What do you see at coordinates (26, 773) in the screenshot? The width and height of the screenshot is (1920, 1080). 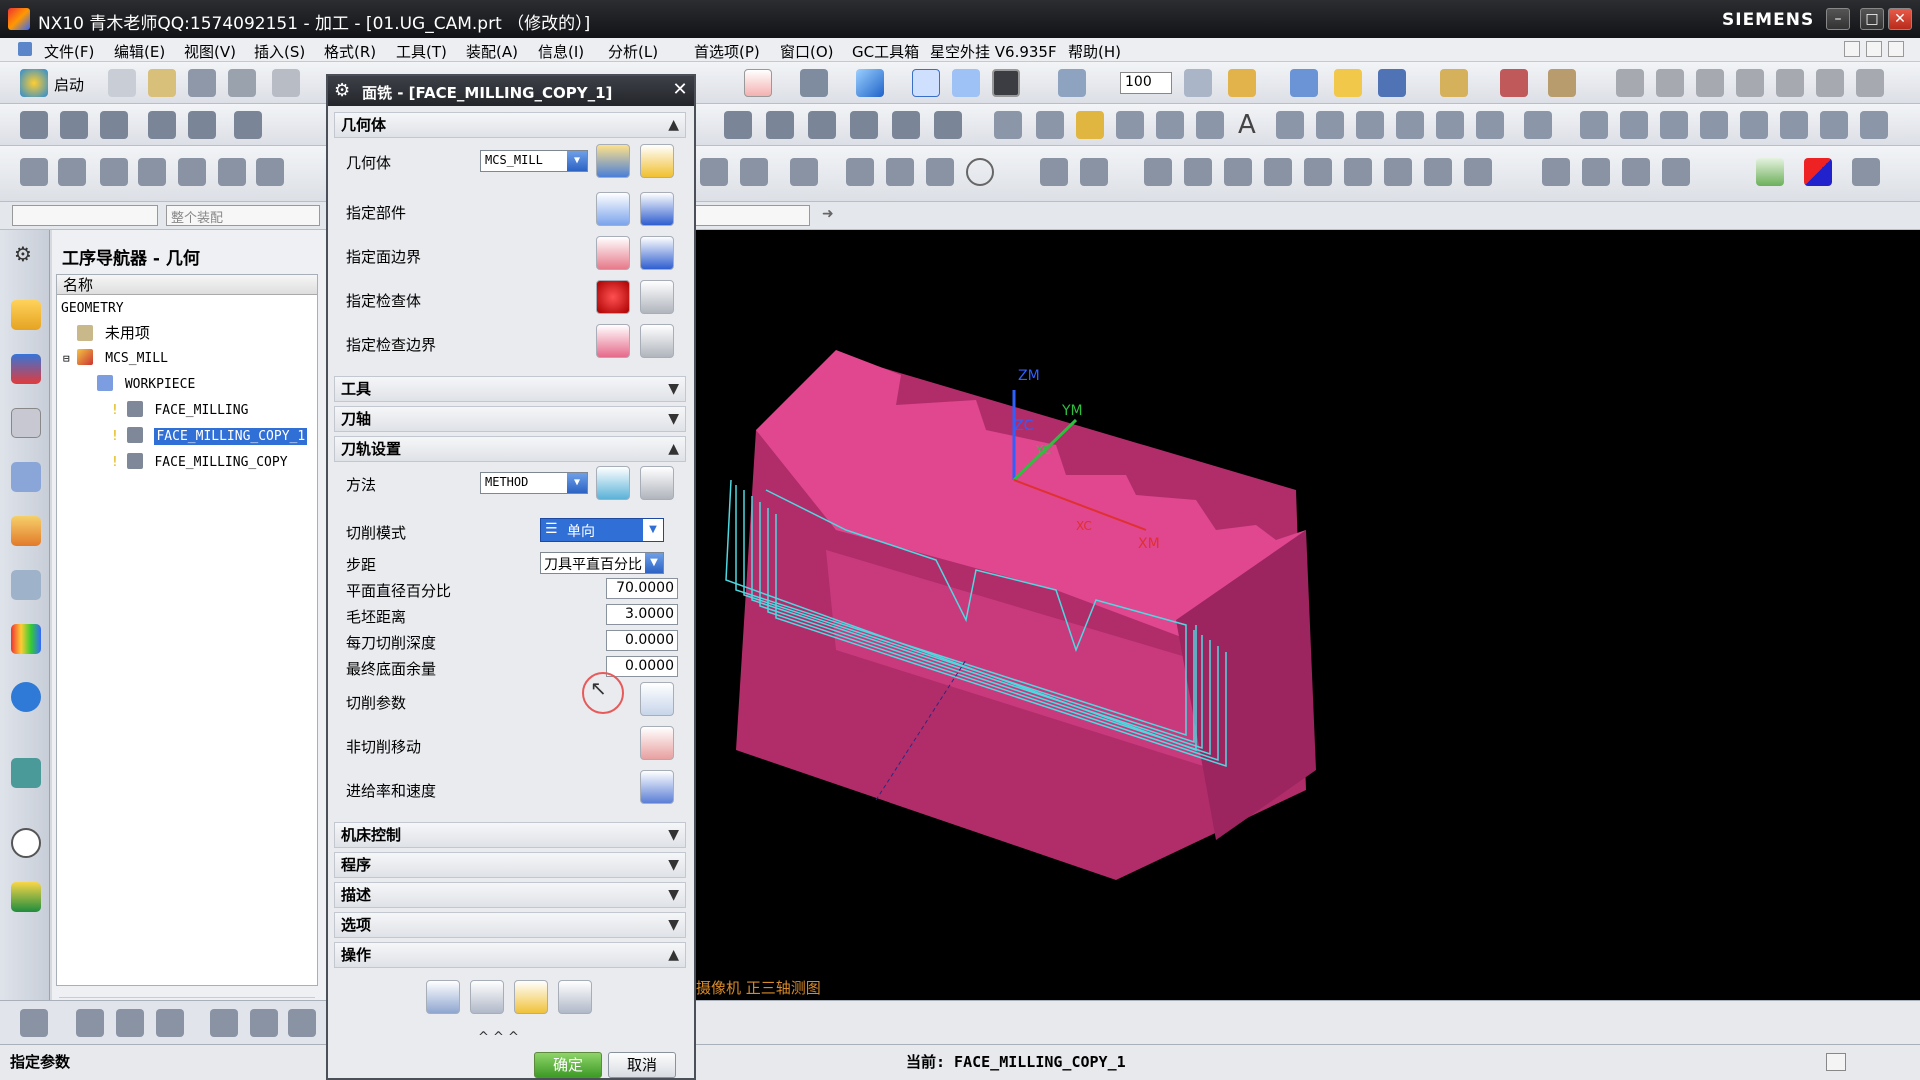 I see `history-icon` at bounding box center [26, 773].